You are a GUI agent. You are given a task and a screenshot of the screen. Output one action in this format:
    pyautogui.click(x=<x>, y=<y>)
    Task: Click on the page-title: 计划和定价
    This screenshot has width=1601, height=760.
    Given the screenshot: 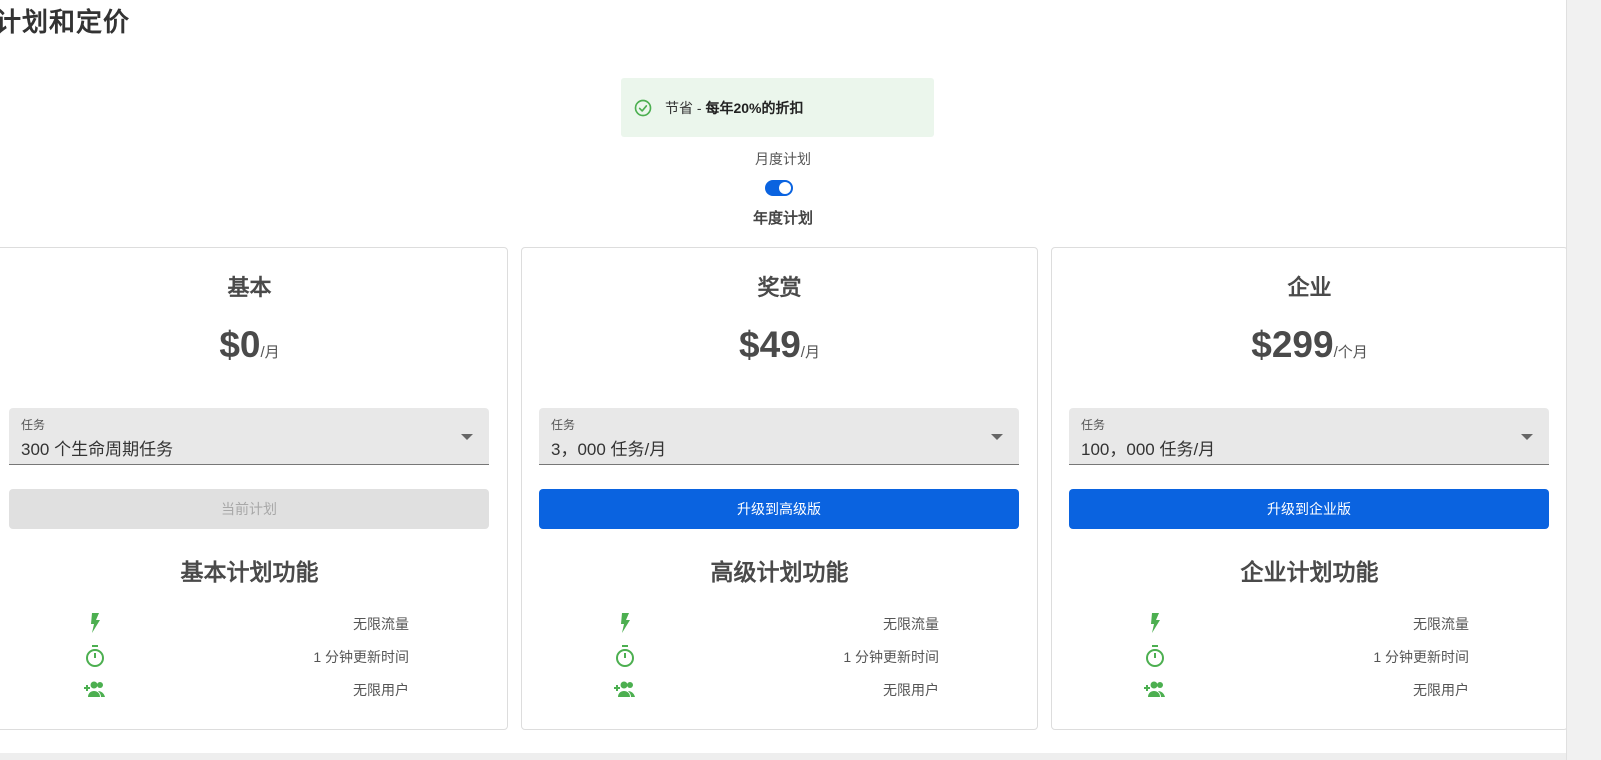 What is the action you would take?
    pyautogui.click(x=65, y=22)
    